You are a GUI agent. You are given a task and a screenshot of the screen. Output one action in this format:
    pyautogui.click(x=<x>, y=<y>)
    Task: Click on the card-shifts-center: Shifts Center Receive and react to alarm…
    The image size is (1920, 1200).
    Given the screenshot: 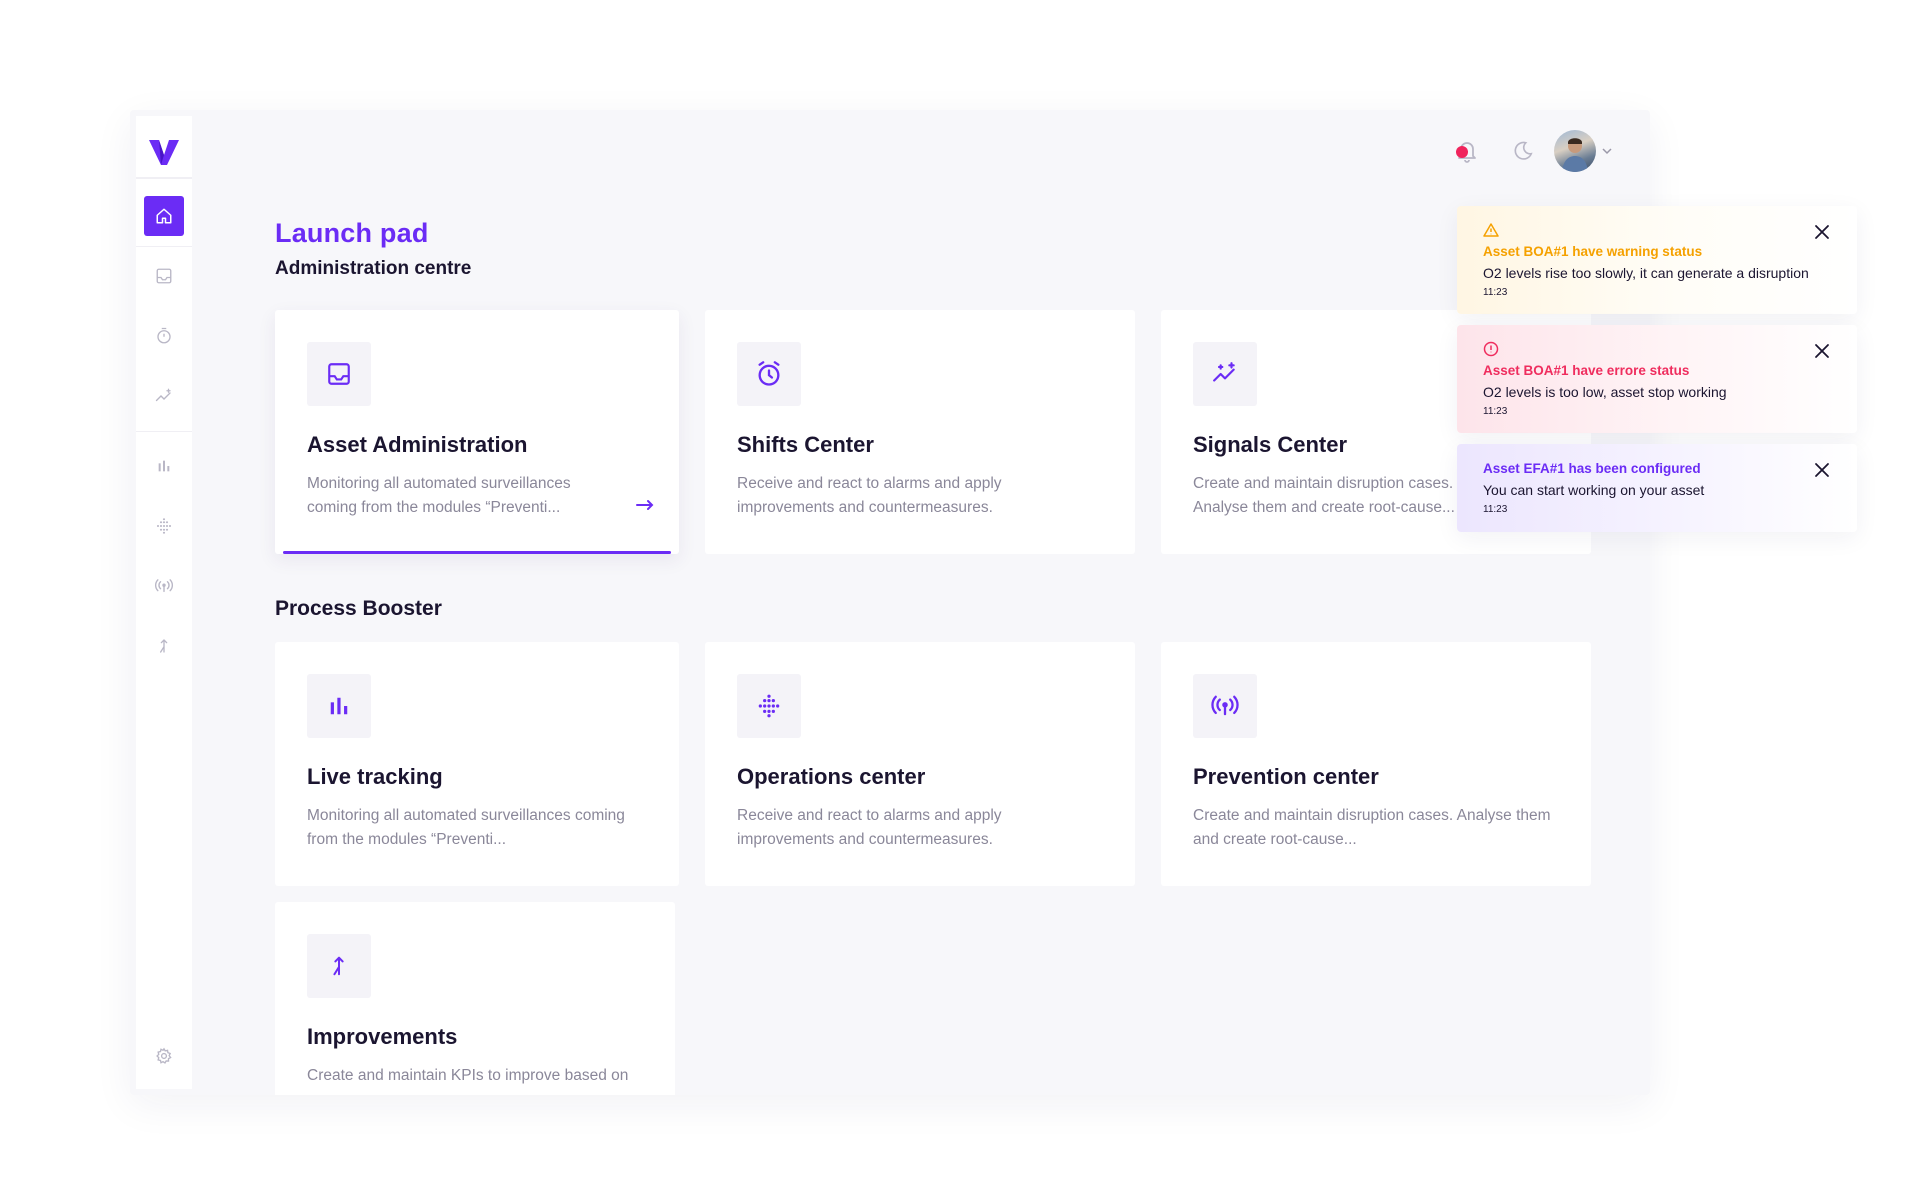 What is the action you would take?
    pyautogui.click(x=920, y=432)
    